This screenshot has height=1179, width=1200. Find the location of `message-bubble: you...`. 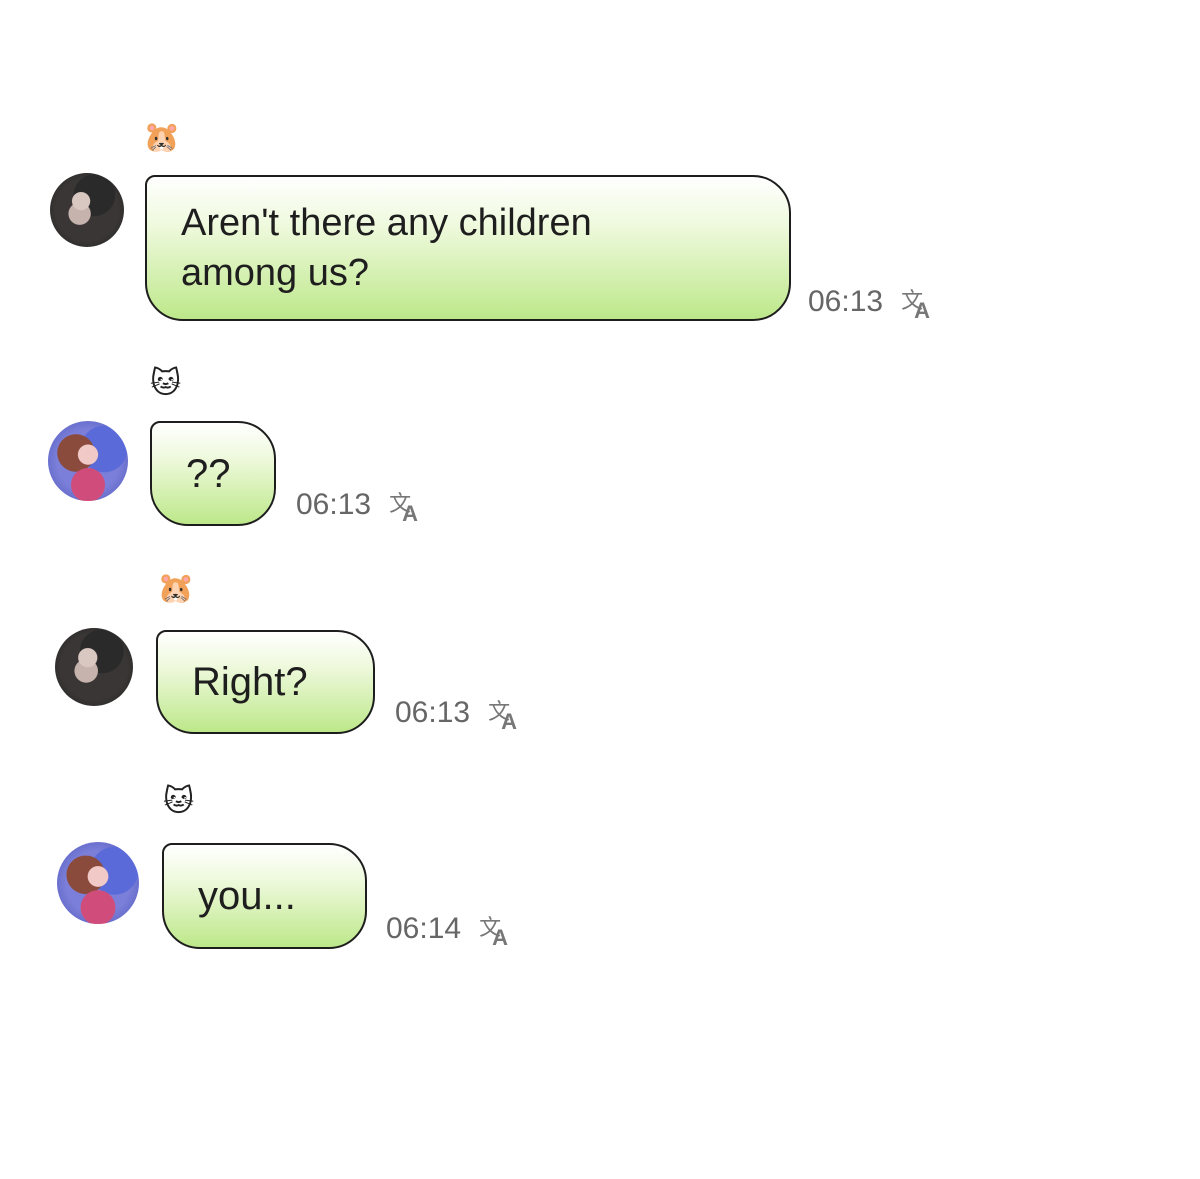

message-bubble: you... is located at coordinates (264, 896).